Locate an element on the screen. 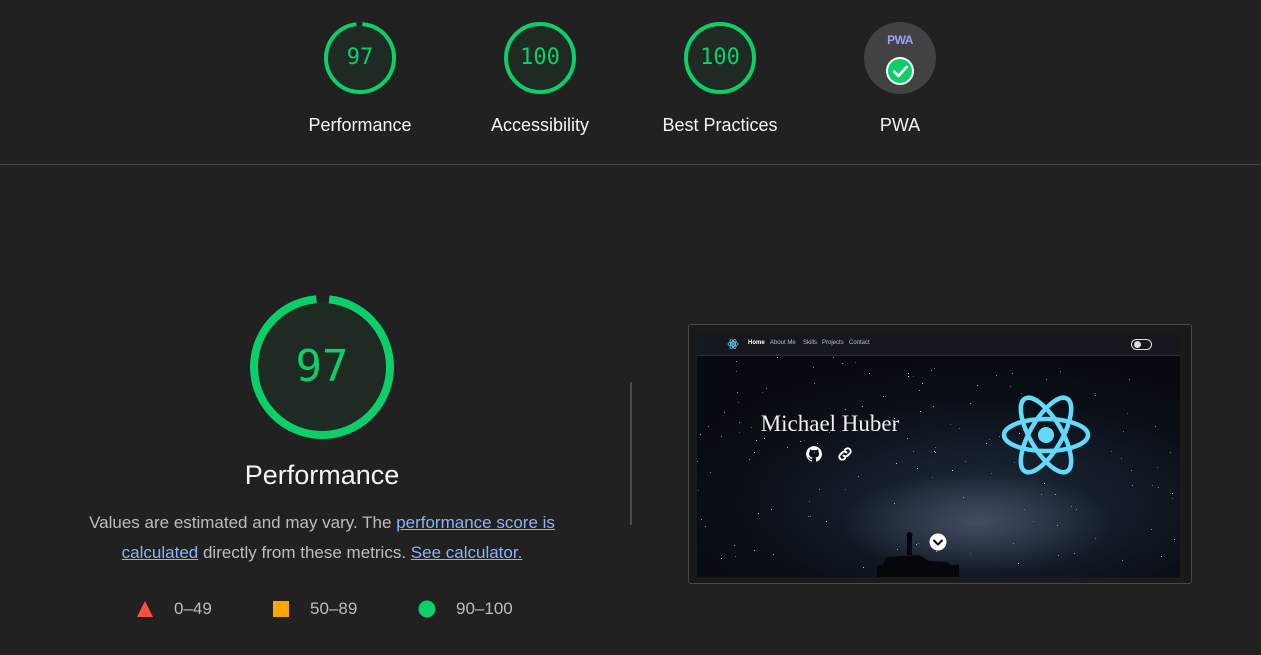 The image size is (1261, 655). react-small-icon is located at coordinates (733, 344).